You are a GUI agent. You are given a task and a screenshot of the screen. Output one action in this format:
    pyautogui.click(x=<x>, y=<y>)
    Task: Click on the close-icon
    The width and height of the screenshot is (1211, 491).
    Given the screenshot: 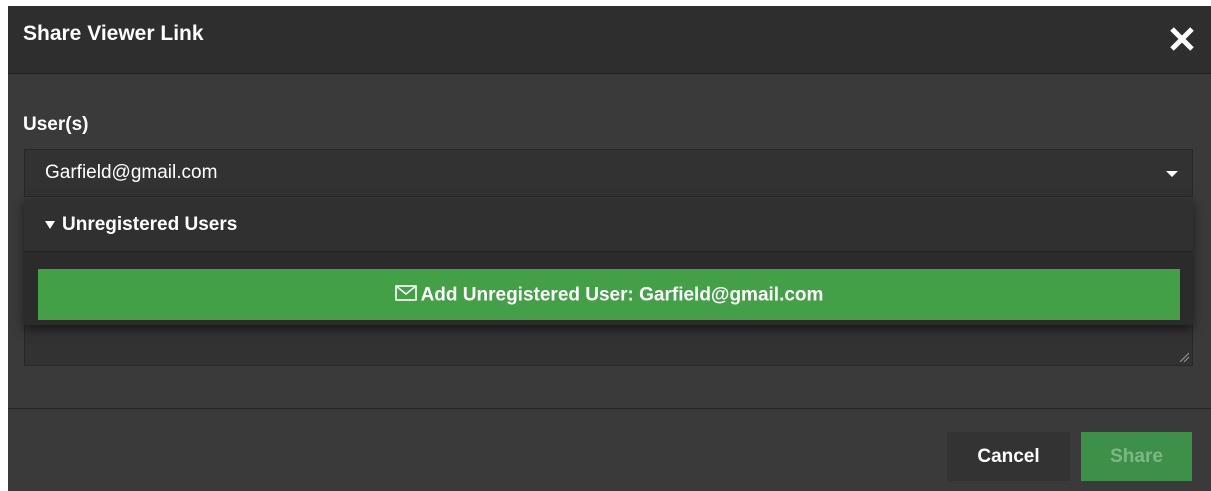 What is the action you would take?
    pyautogui.click(x=1182, y=39)
    